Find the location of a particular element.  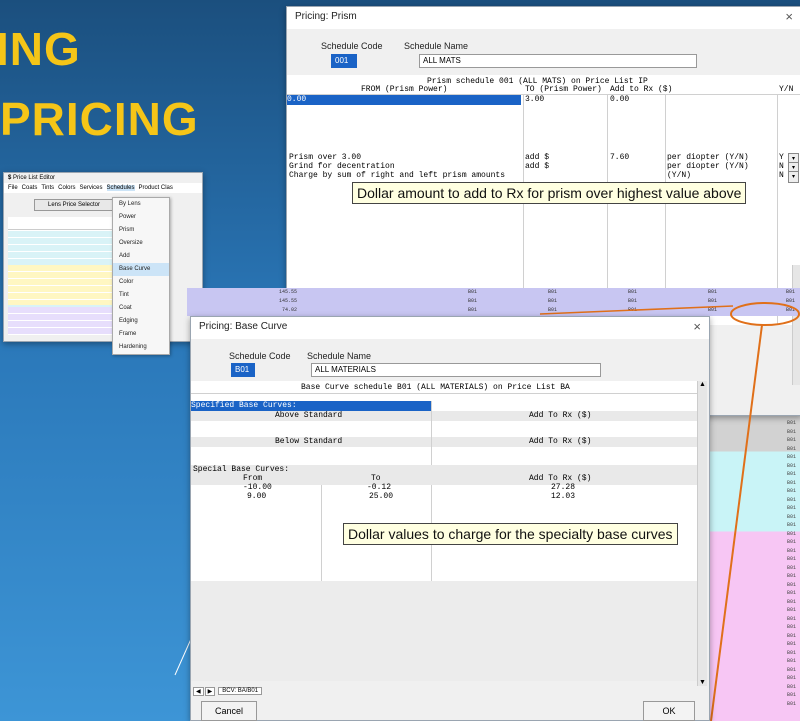

special-row-1-add: 27.28 is located at coordinates (563, 487).